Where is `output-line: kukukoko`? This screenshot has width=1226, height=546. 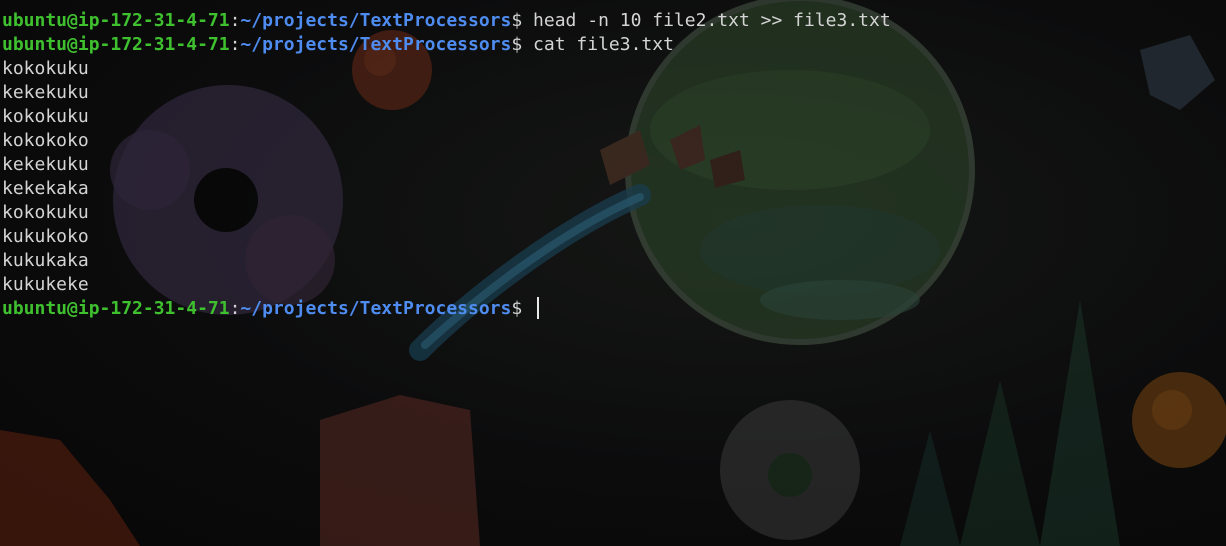 output-line: kukukoko is located at coordinates (446, 237).